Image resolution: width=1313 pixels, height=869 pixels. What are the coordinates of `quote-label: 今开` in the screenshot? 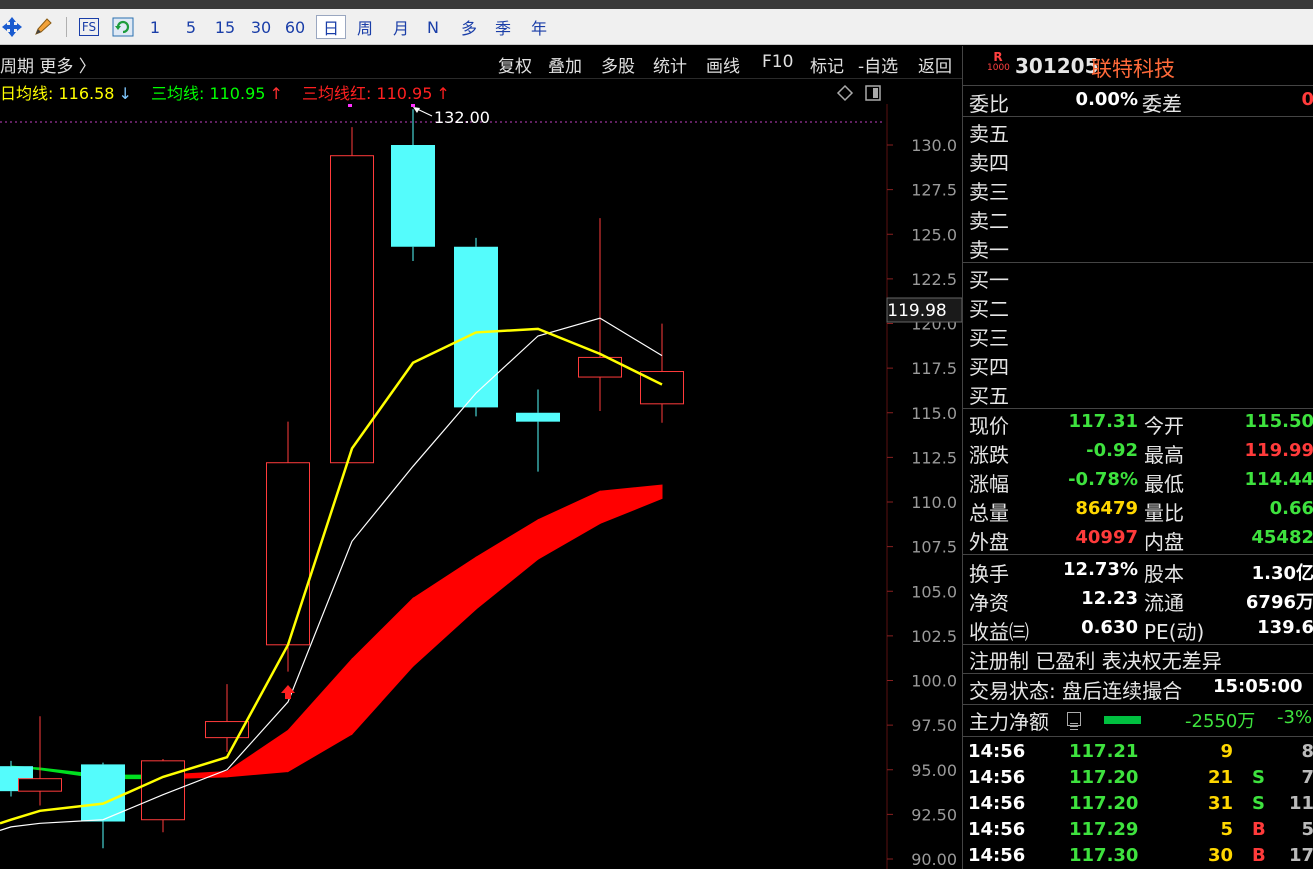 It's located at (1164, 426).